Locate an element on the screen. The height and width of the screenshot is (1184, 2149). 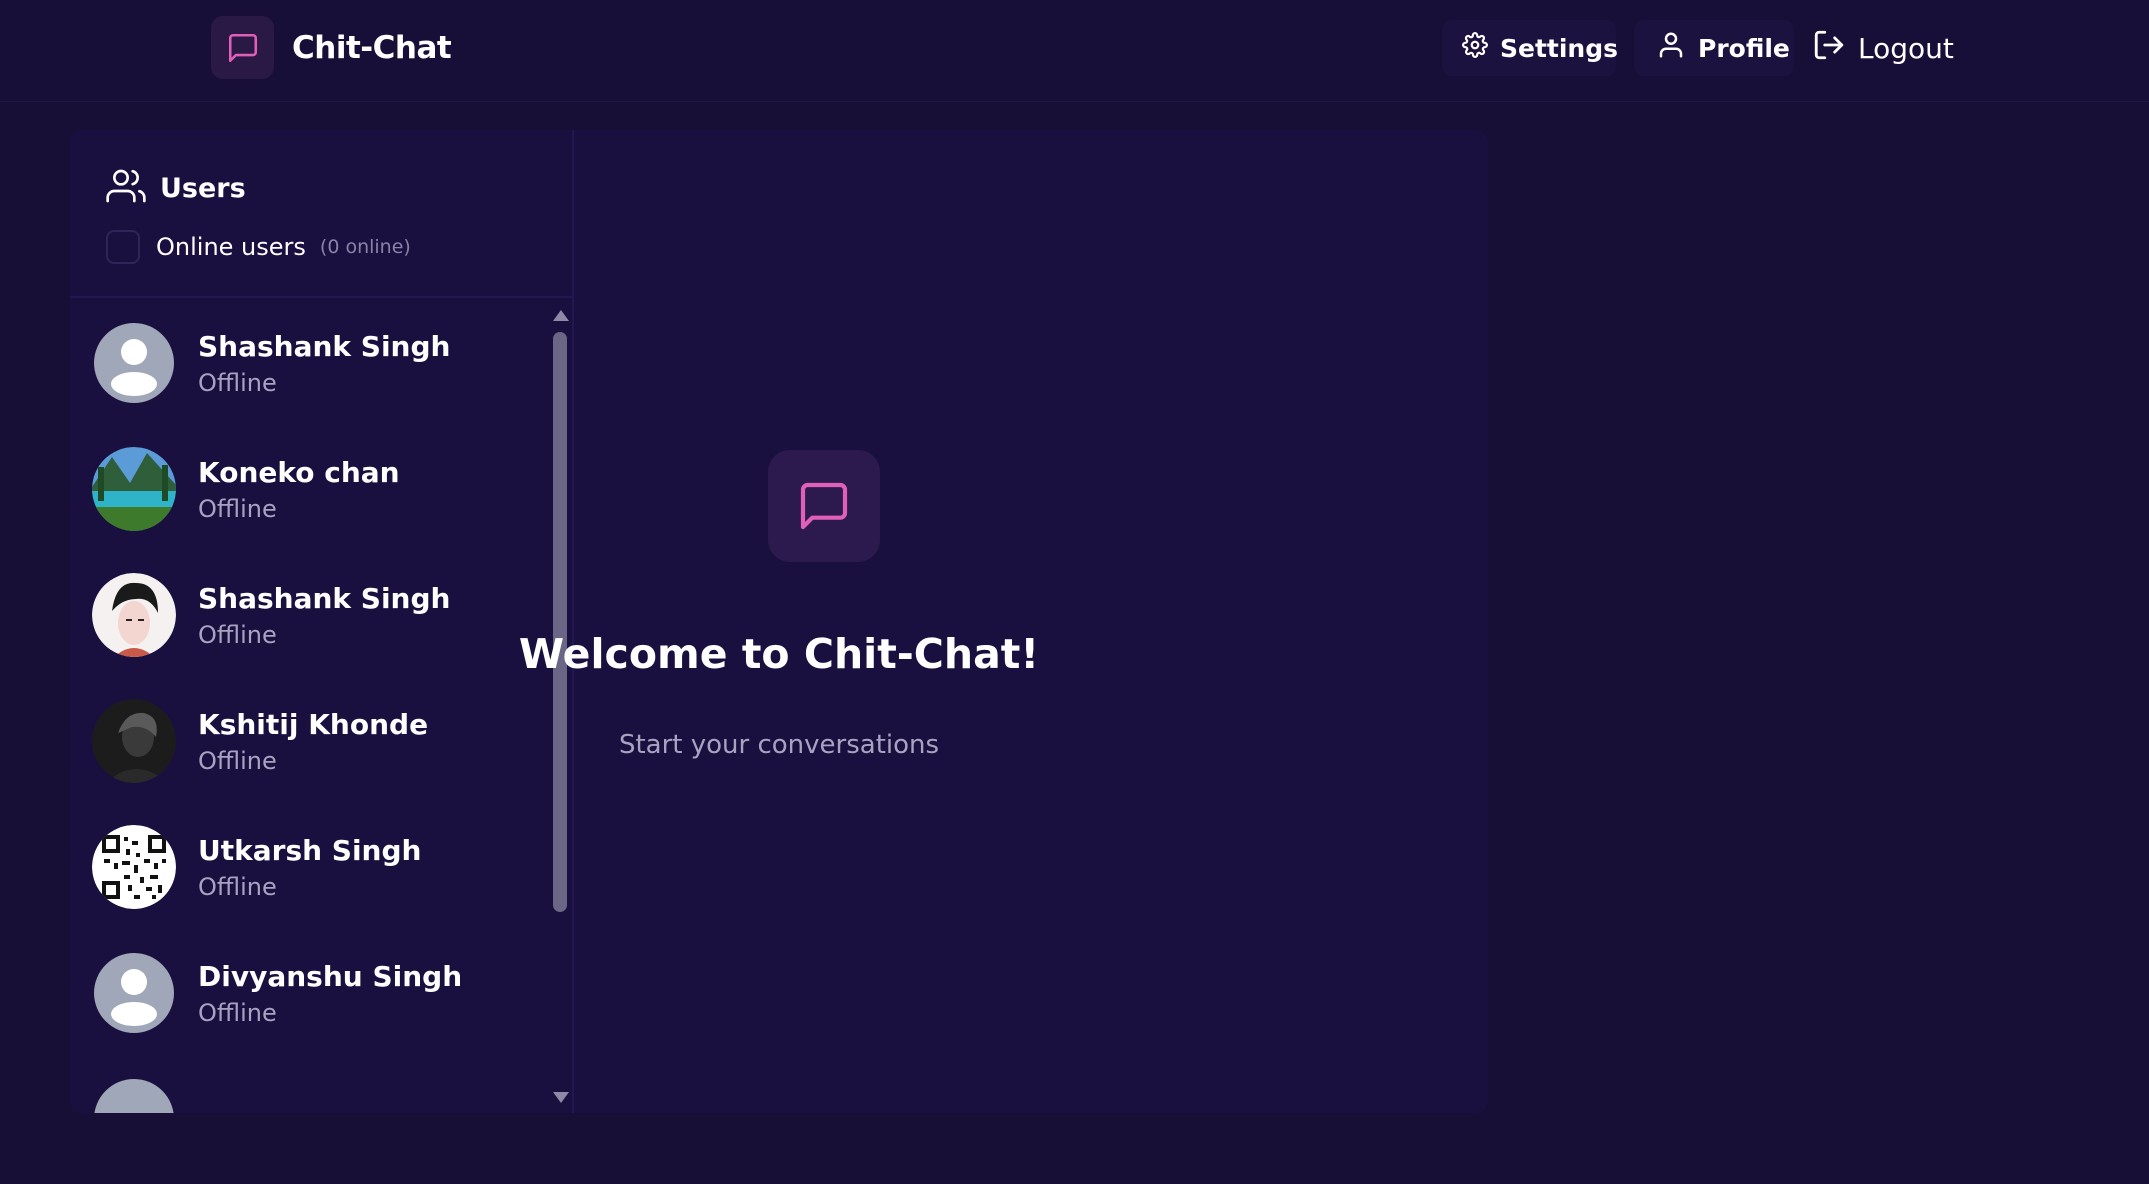
users-icon is located at coordinates (126, 188).